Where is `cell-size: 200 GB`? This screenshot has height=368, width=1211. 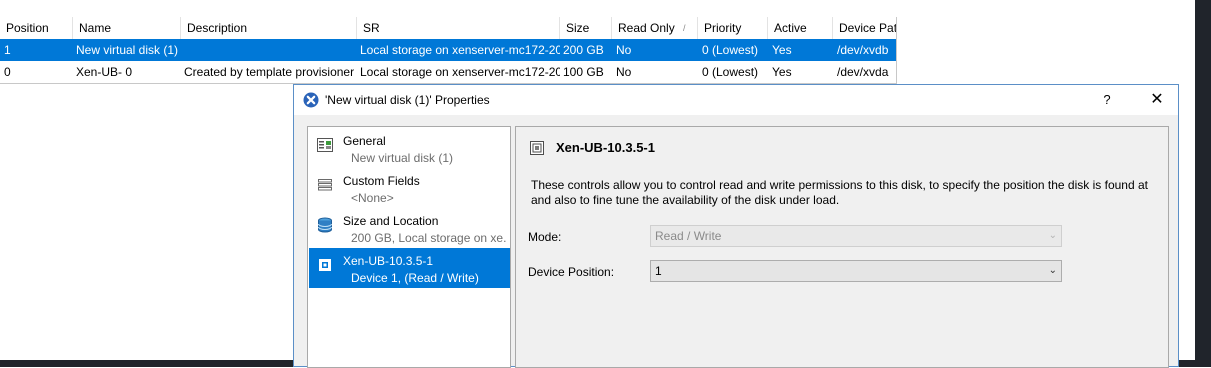
cell-size: 200 GB is located at coordinates (583, 50).